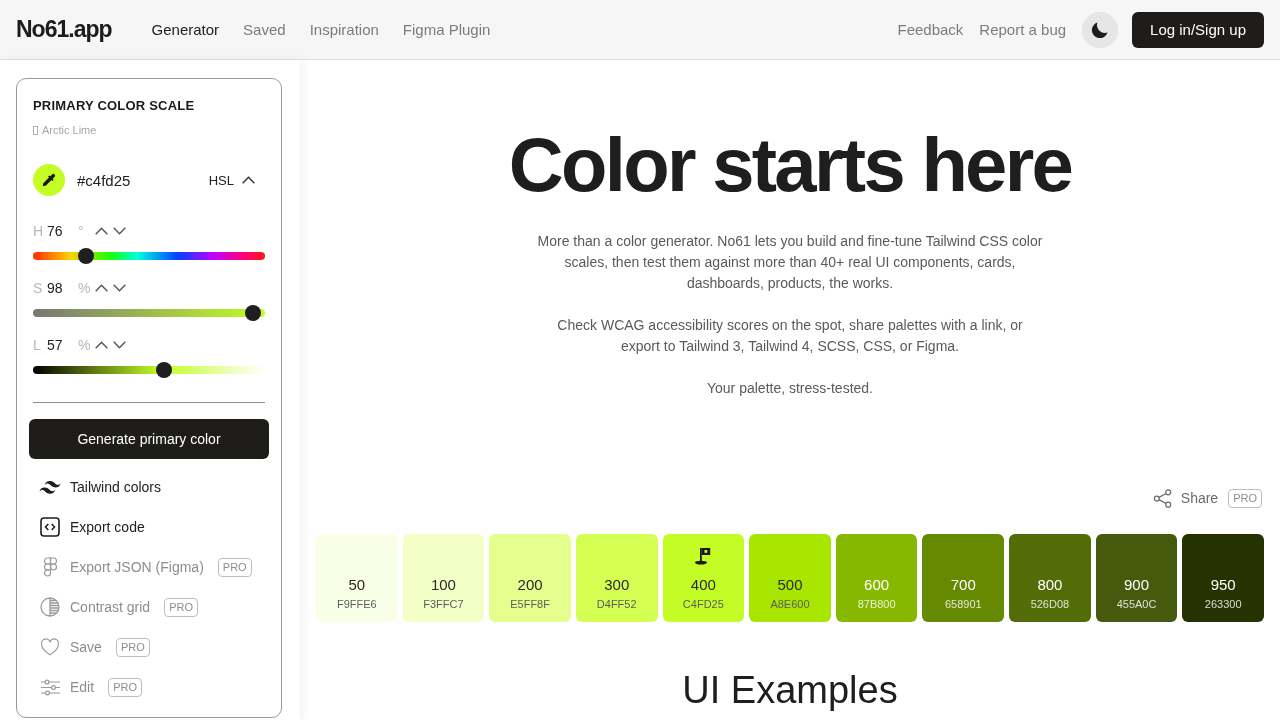 Image resolution: width=1280 pixels, height=720 pixels. I want to click on color-picker-swatch, so click(49, 180).